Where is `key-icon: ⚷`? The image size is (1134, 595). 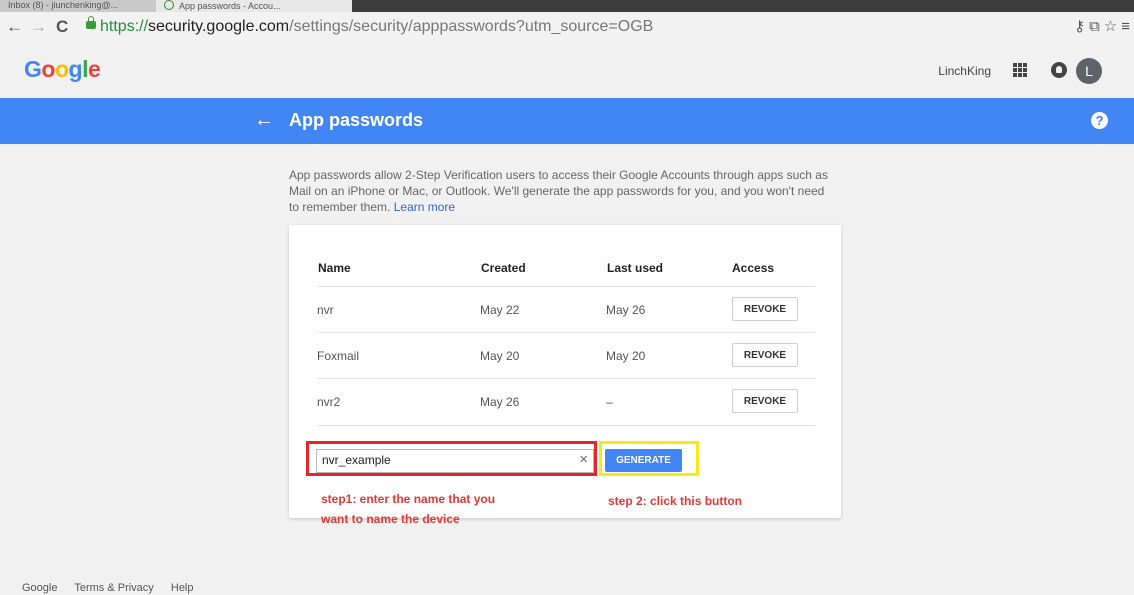
key-icon: ⚷ is located at coordinates (1079, 26).